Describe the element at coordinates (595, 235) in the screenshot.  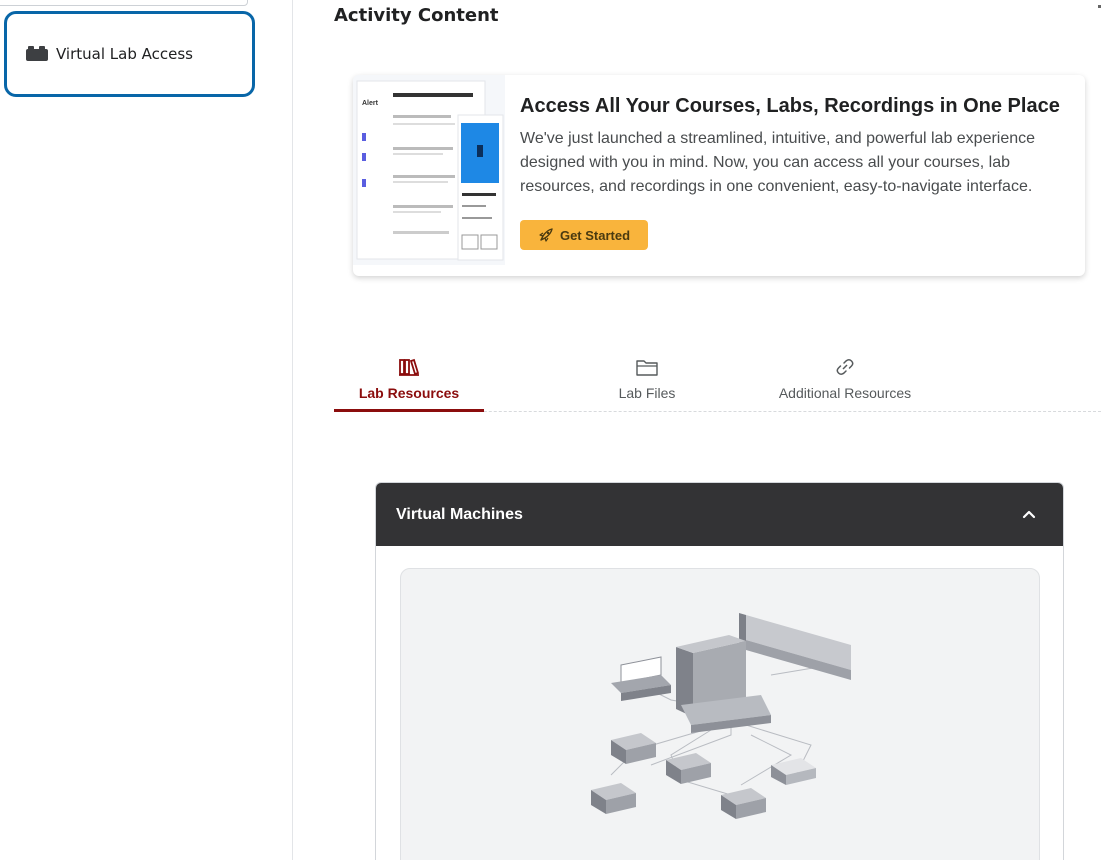
I see `get-started-label: Get Started` at that location.